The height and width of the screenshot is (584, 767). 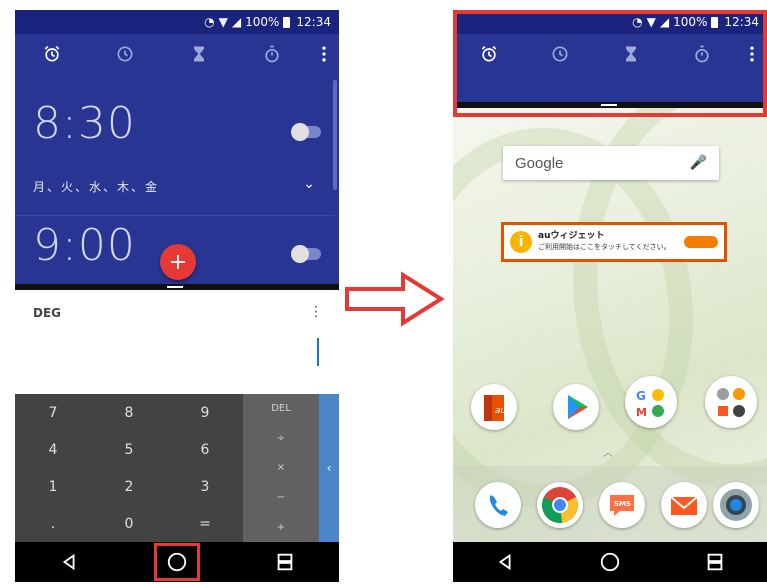 What do you see at coordinates (604, 242) in the screenshot?
I see `au-widget-text: auウィジェット ご利用開始はここをタッチしてください。` at bounding box center [604, 242].